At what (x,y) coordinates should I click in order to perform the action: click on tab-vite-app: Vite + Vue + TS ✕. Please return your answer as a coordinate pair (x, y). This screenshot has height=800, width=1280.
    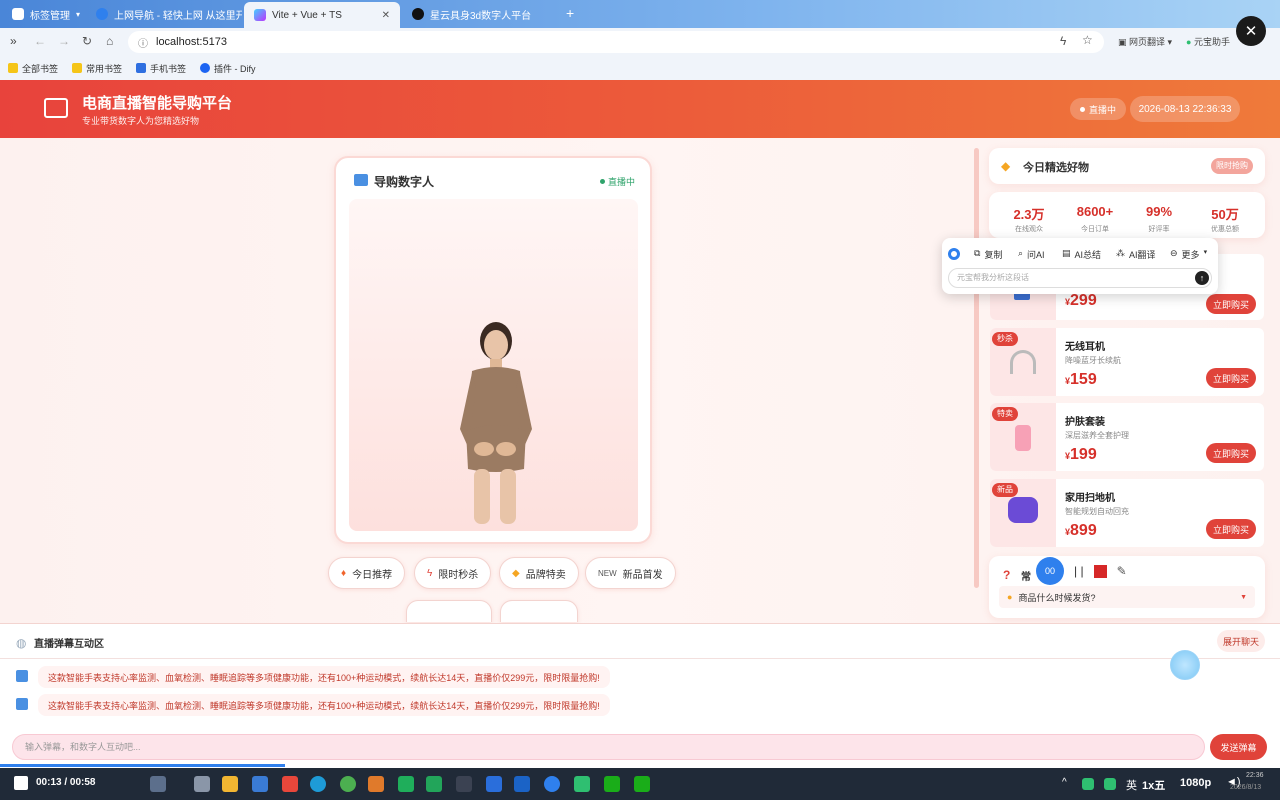
    Looking at the image, I should click on (322, 15).